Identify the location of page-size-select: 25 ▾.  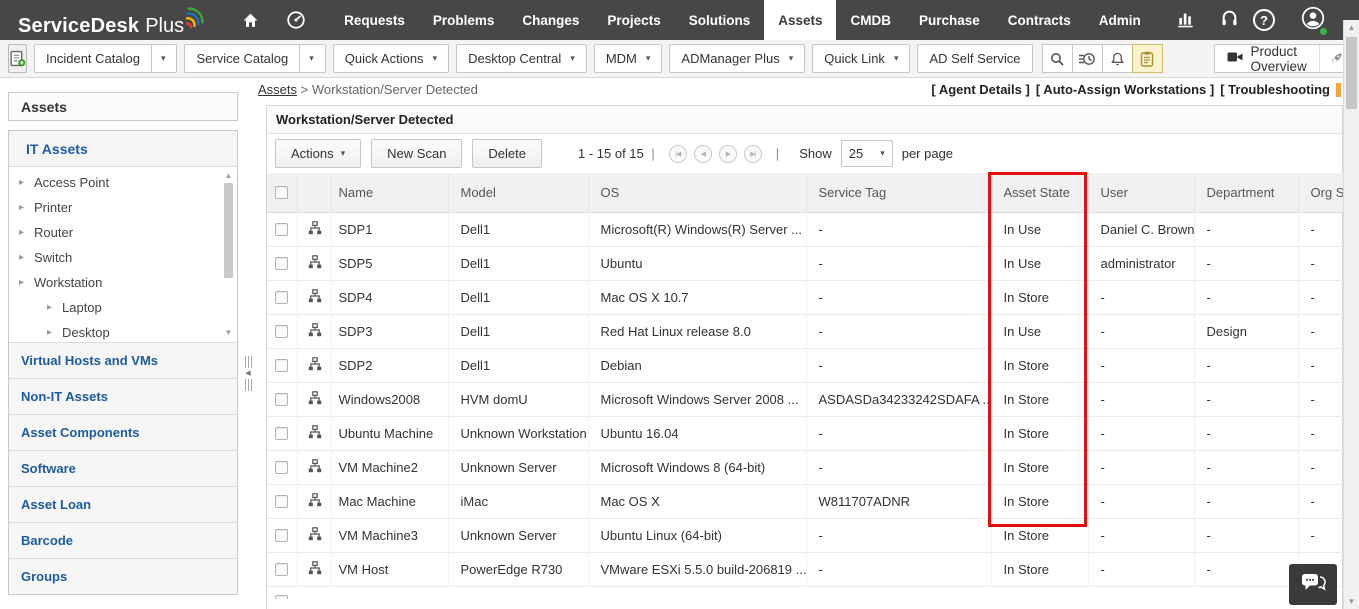
(866, 153).